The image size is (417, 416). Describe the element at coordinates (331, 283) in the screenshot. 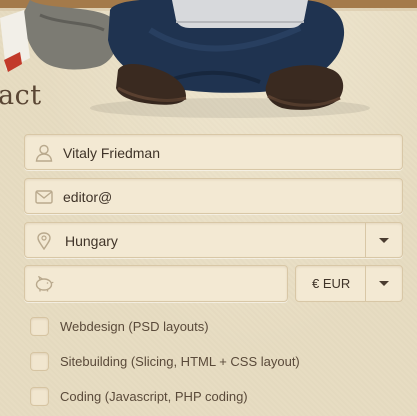

I see `currency-value: € EUR` at that location.